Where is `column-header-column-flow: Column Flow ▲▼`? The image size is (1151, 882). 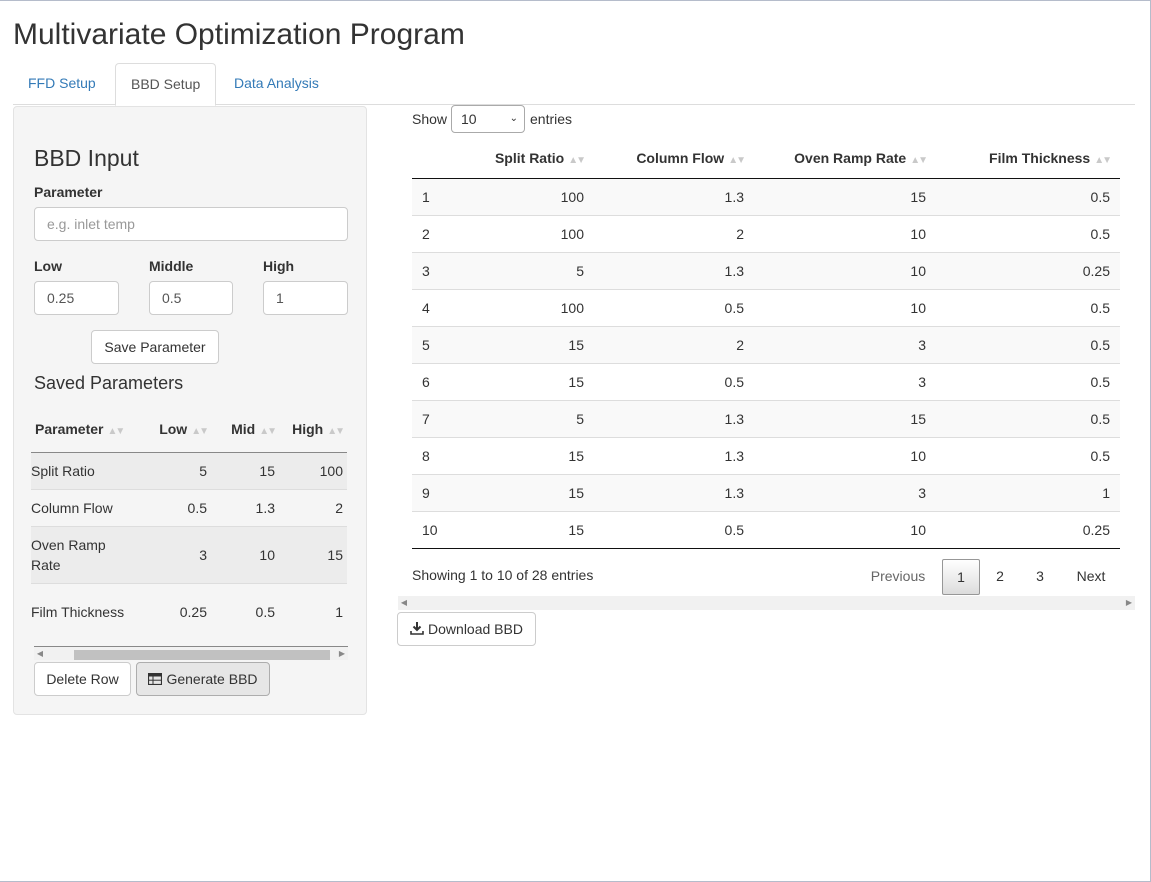
column-header-column-flow: Column Flow ▲▼ is located at coordinates (674, 158).